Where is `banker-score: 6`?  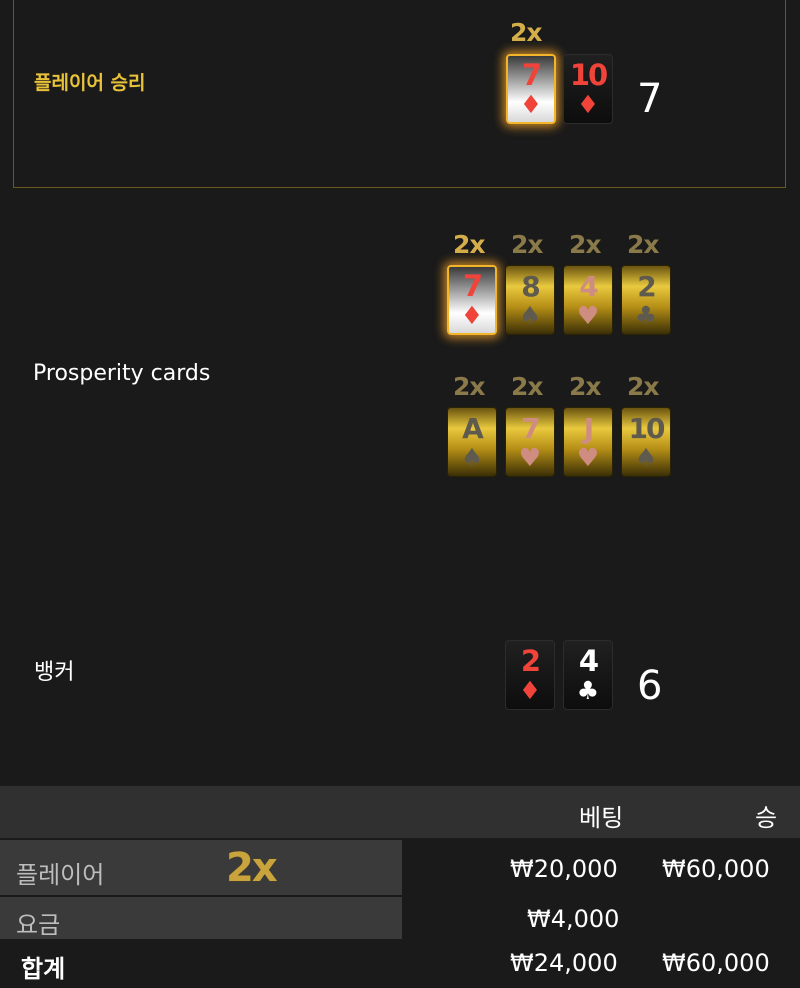
banker-score: 6 is located at coordinates (650, 686).